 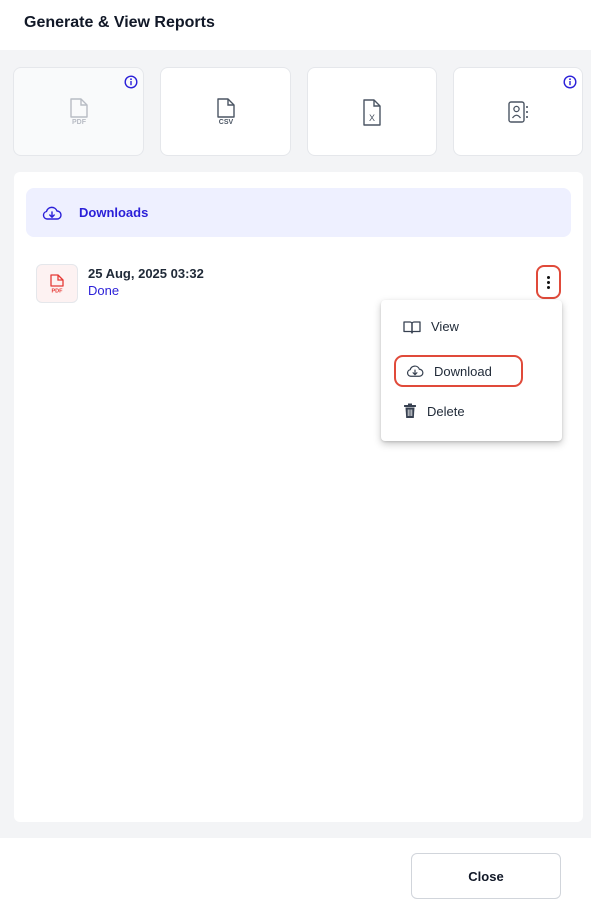 What do you see at coordinates (295, 25) in the screenshot?
I see `dialog-header: Generate & View Reports` at bounding box center [295, 25].